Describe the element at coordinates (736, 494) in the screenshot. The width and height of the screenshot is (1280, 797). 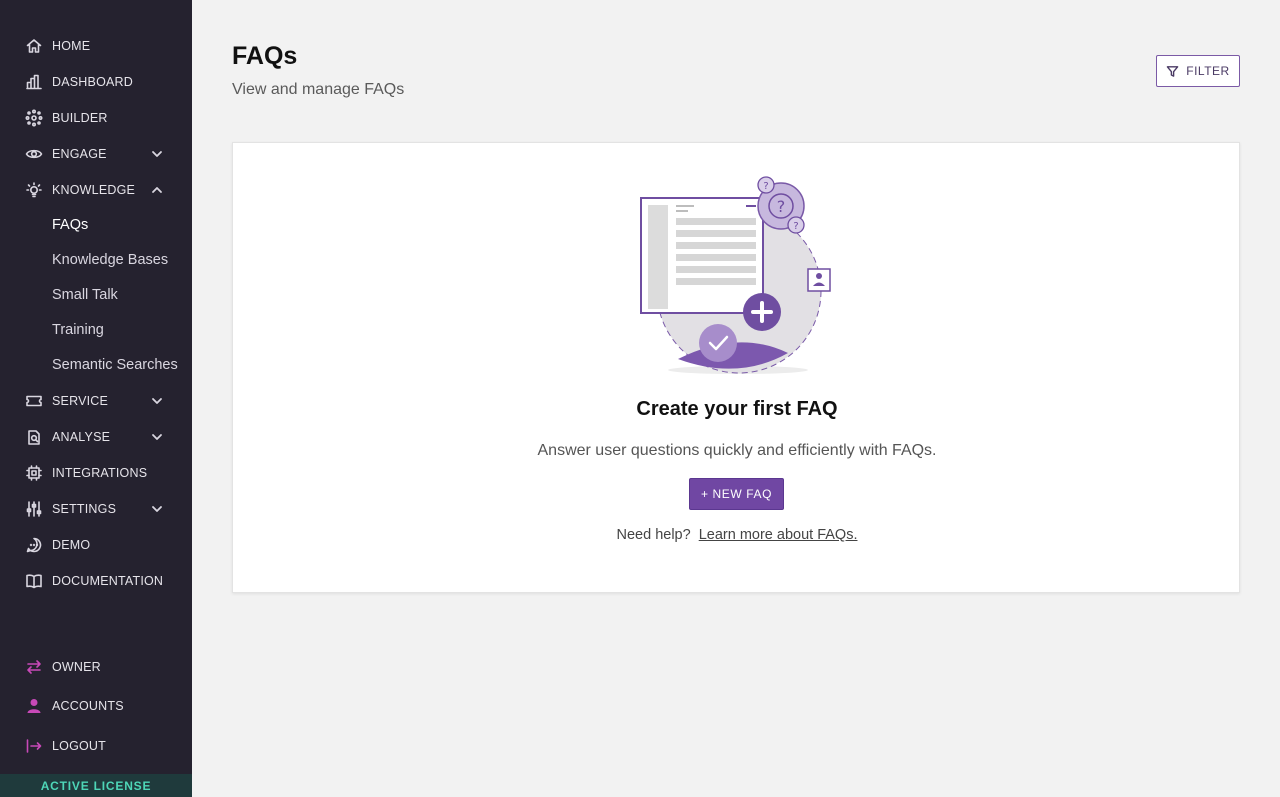
I see `new-faq-button: + NEW FAQ` at that location.